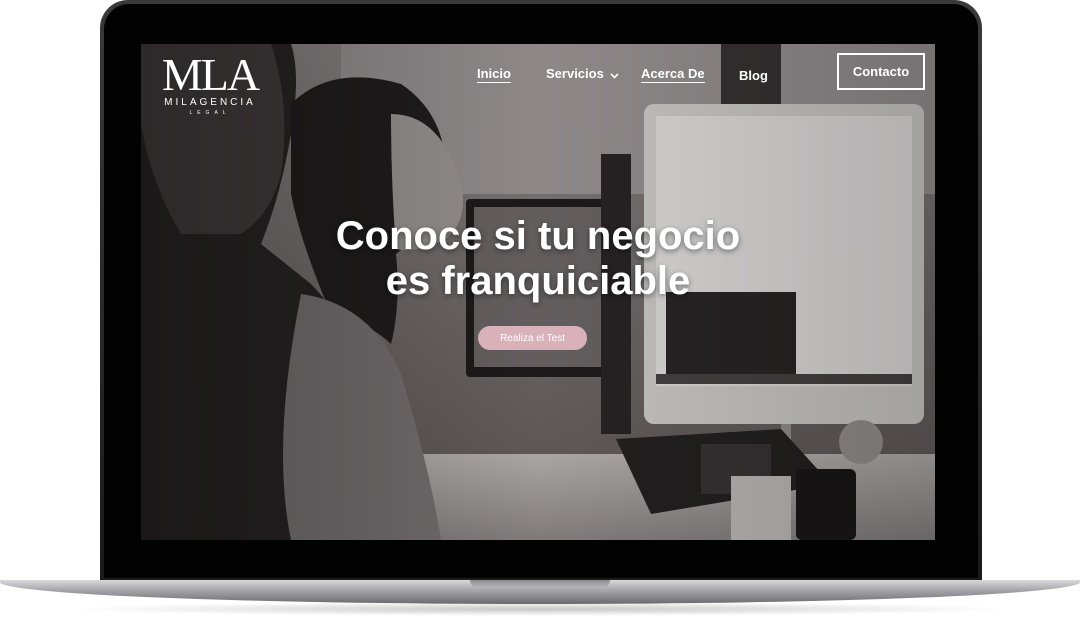  What do you see at coordinates (575, 73) in the screenshot?
I see `nav-servicios-label: Servicios` at bounding box center [575, 73].